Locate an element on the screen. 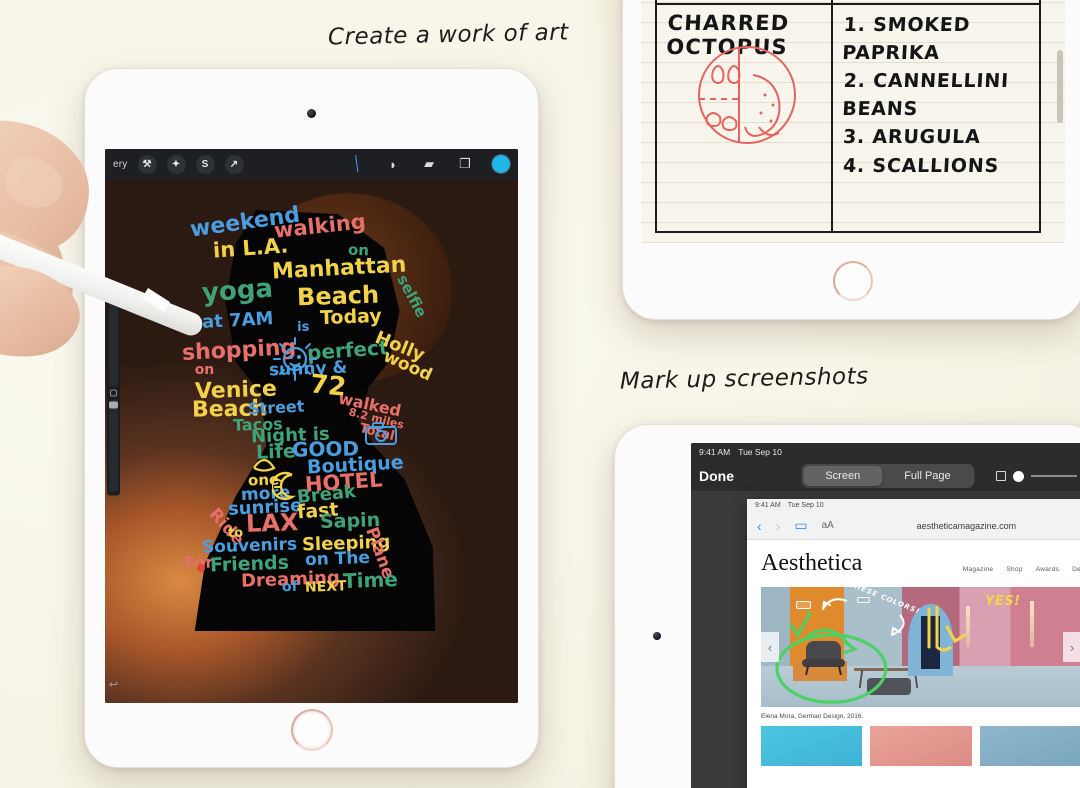  eraser-icon: ▰ is located at coordinates (429, 164).